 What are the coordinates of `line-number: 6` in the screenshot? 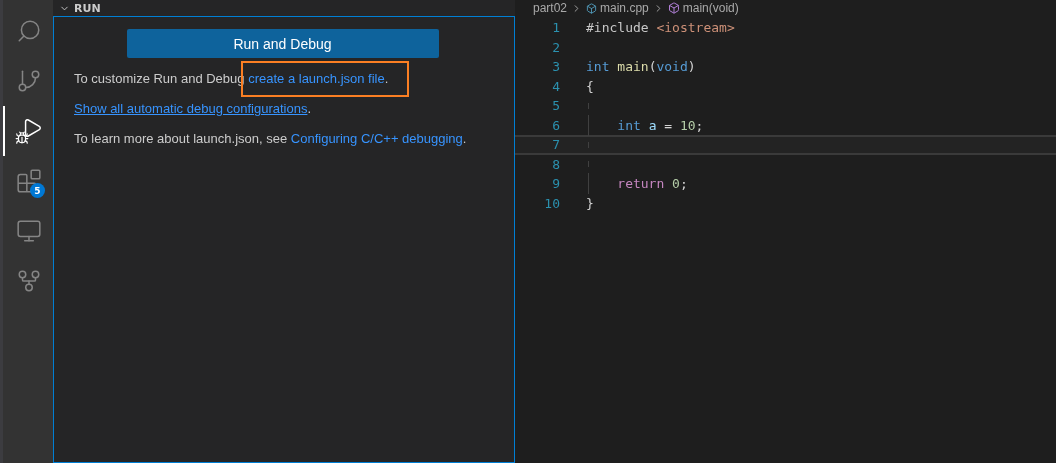 It's located at (556, 125).